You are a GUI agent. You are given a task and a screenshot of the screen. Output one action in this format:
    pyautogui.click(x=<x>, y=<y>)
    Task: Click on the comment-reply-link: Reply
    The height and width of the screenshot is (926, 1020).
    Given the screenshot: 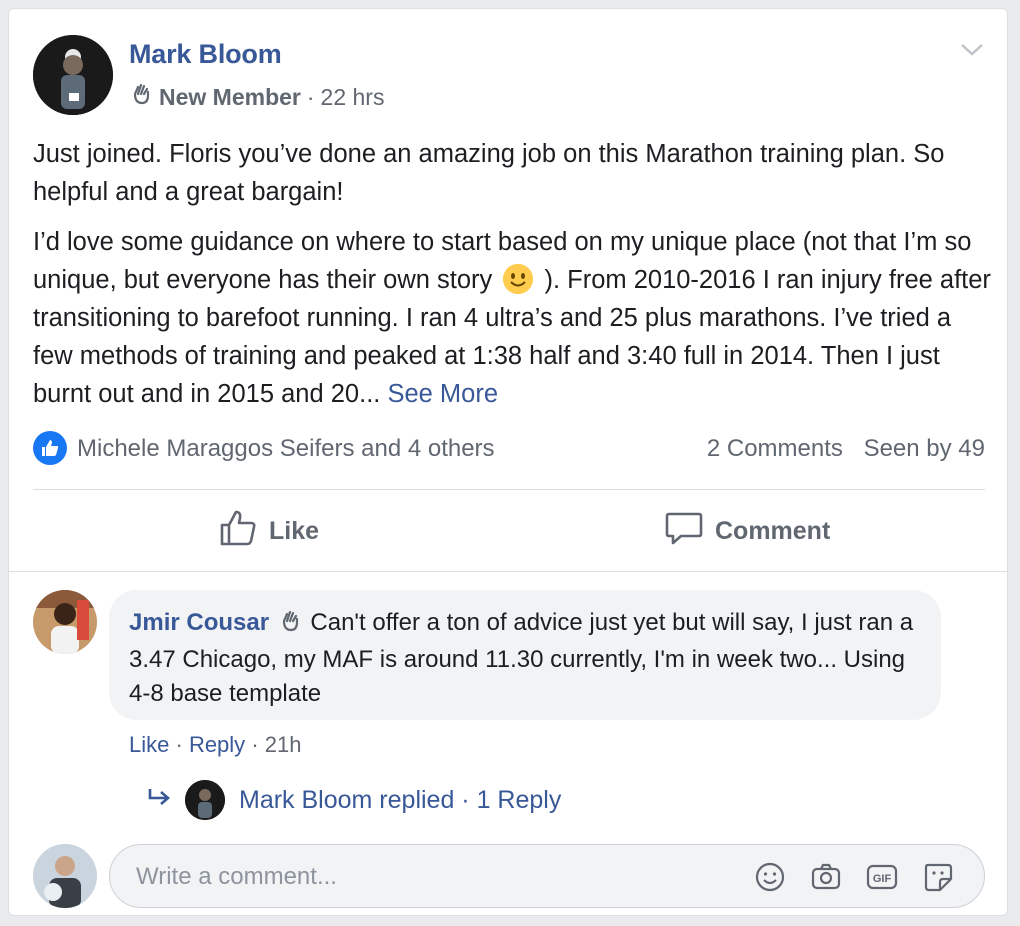 What is the action you would take?
    pyautogui.click(x=217, y=744)
    